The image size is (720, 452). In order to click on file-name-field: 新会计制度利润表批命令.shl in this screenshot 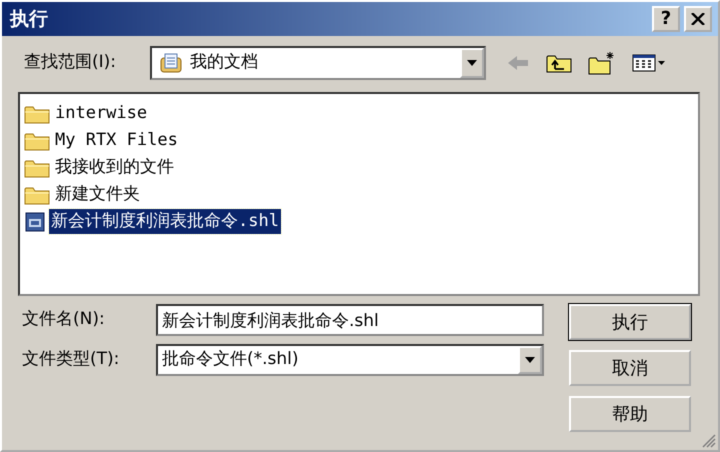, I will do `click(350, 320)`.